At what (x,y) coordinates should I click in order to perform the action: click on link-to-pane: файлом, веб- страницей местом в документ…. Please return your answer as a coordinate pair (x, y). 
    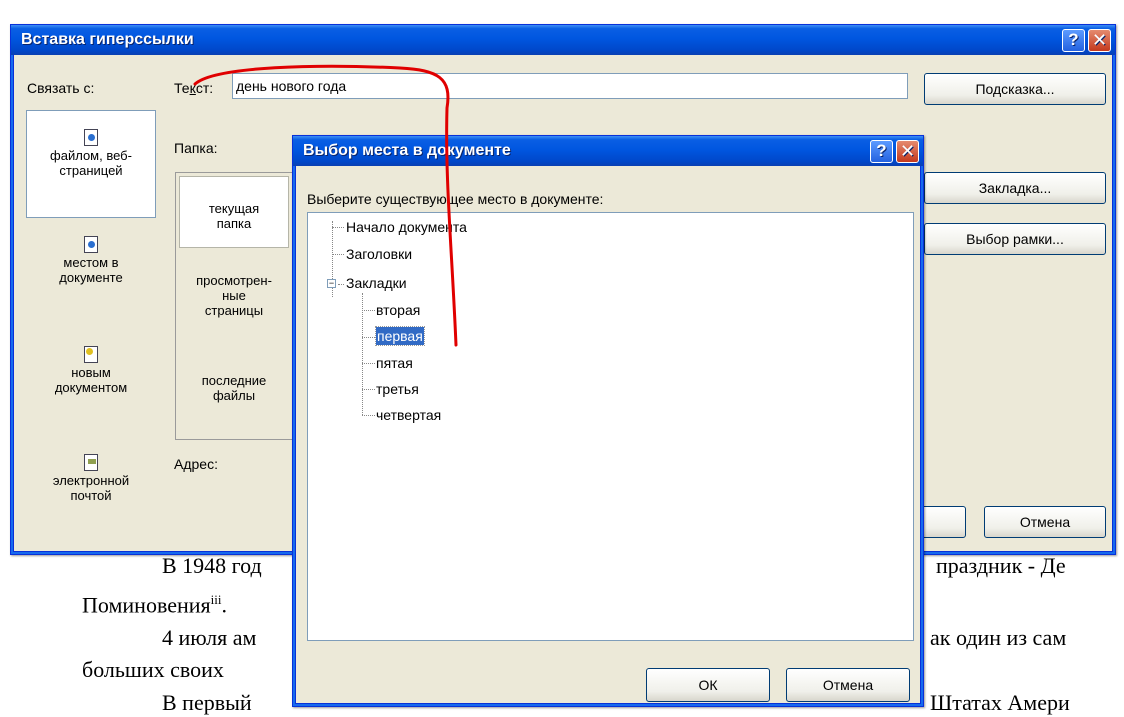
    Looking at the image, I should click on (91, 320).